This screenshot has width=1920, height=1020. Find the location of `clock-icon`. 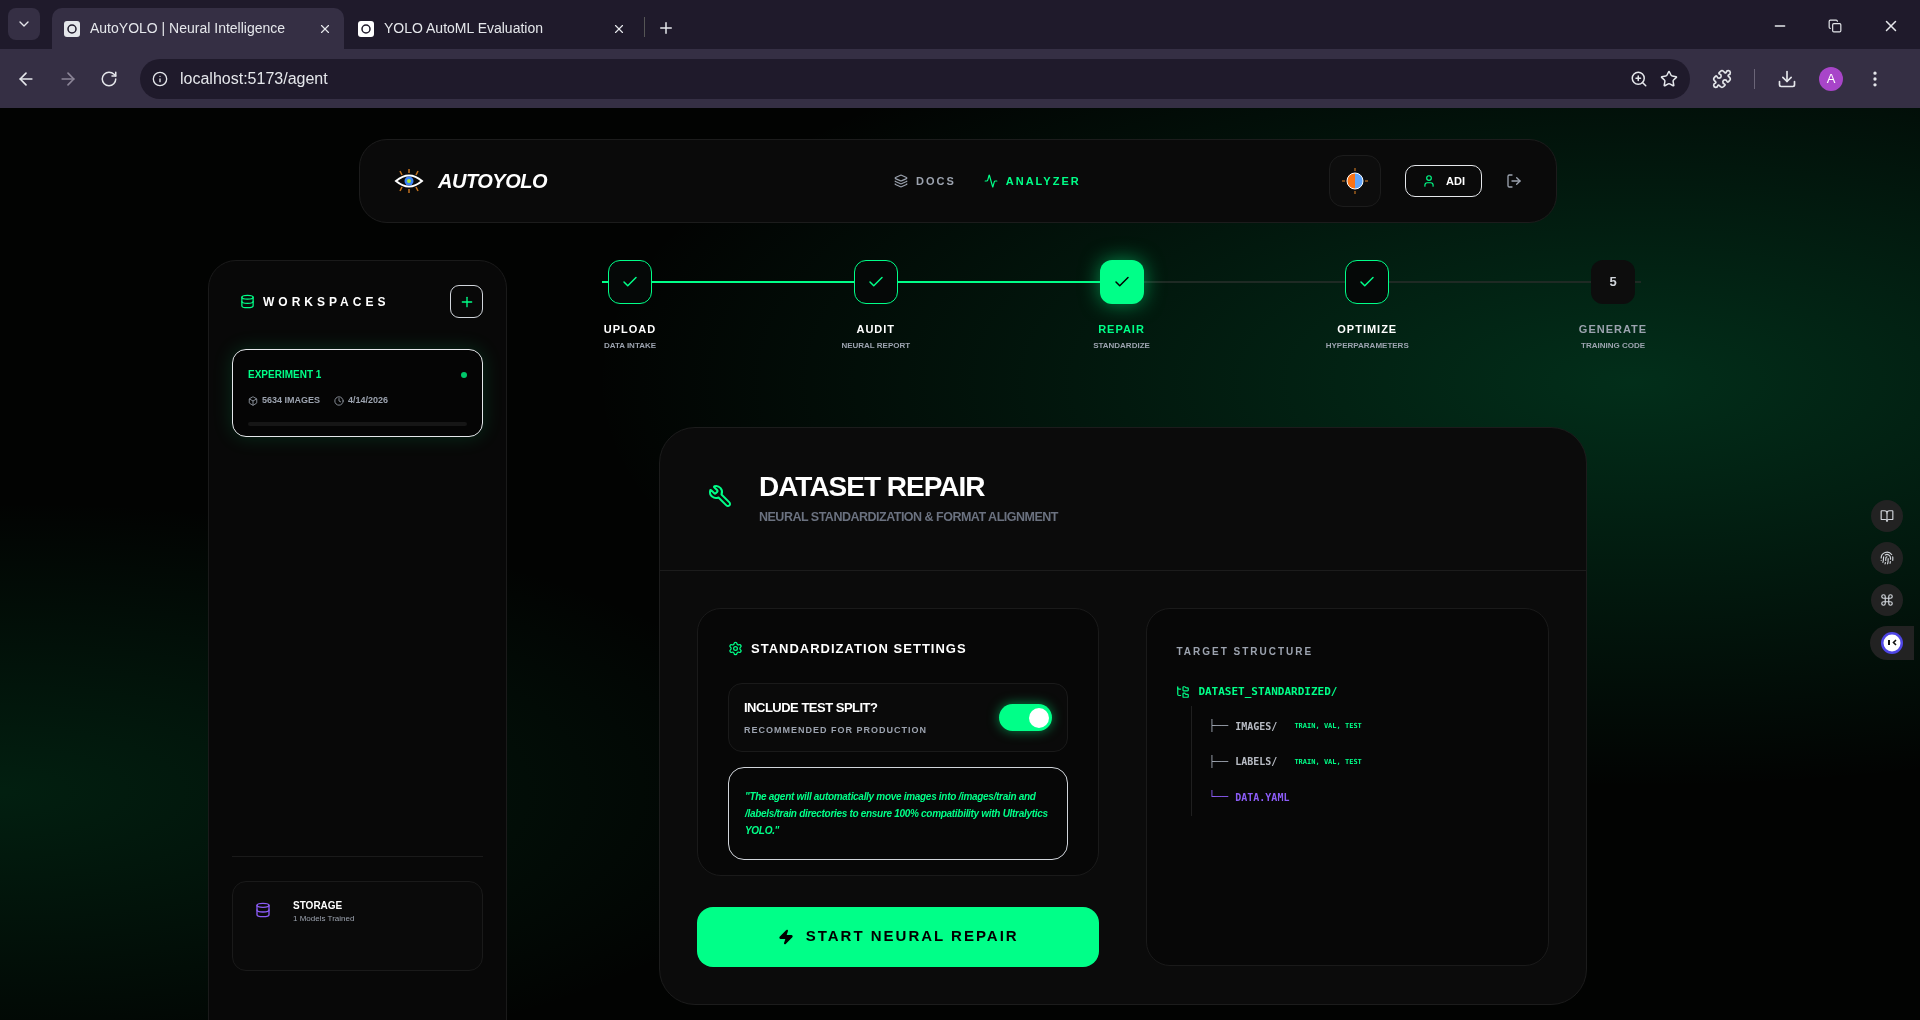

clock-icon is located at coordinates (339, 400).